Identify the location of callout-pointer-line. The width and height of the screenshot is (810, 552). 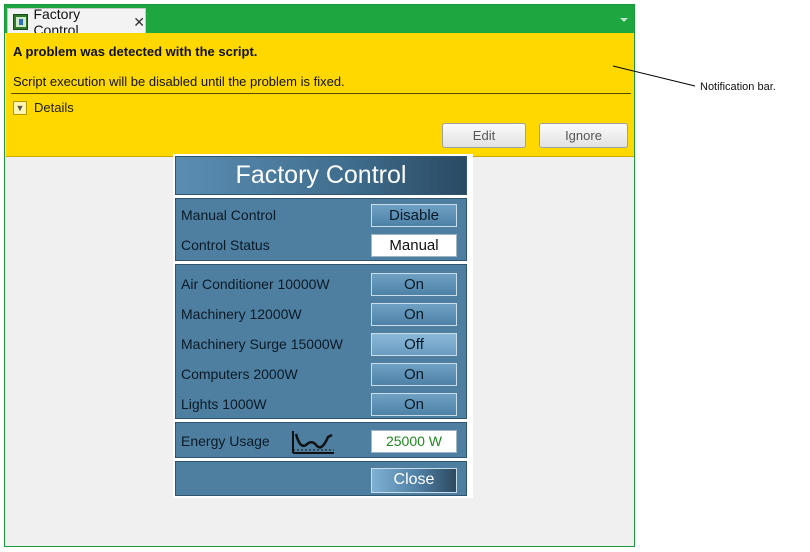
(654, 76).